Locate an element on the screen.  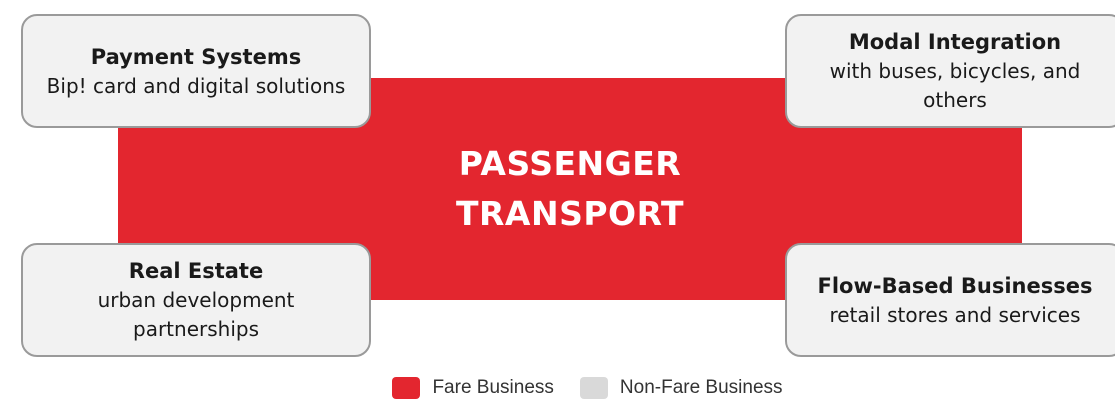
box-description: Bip! card and digital solutions is located at coordinates (196, 85).